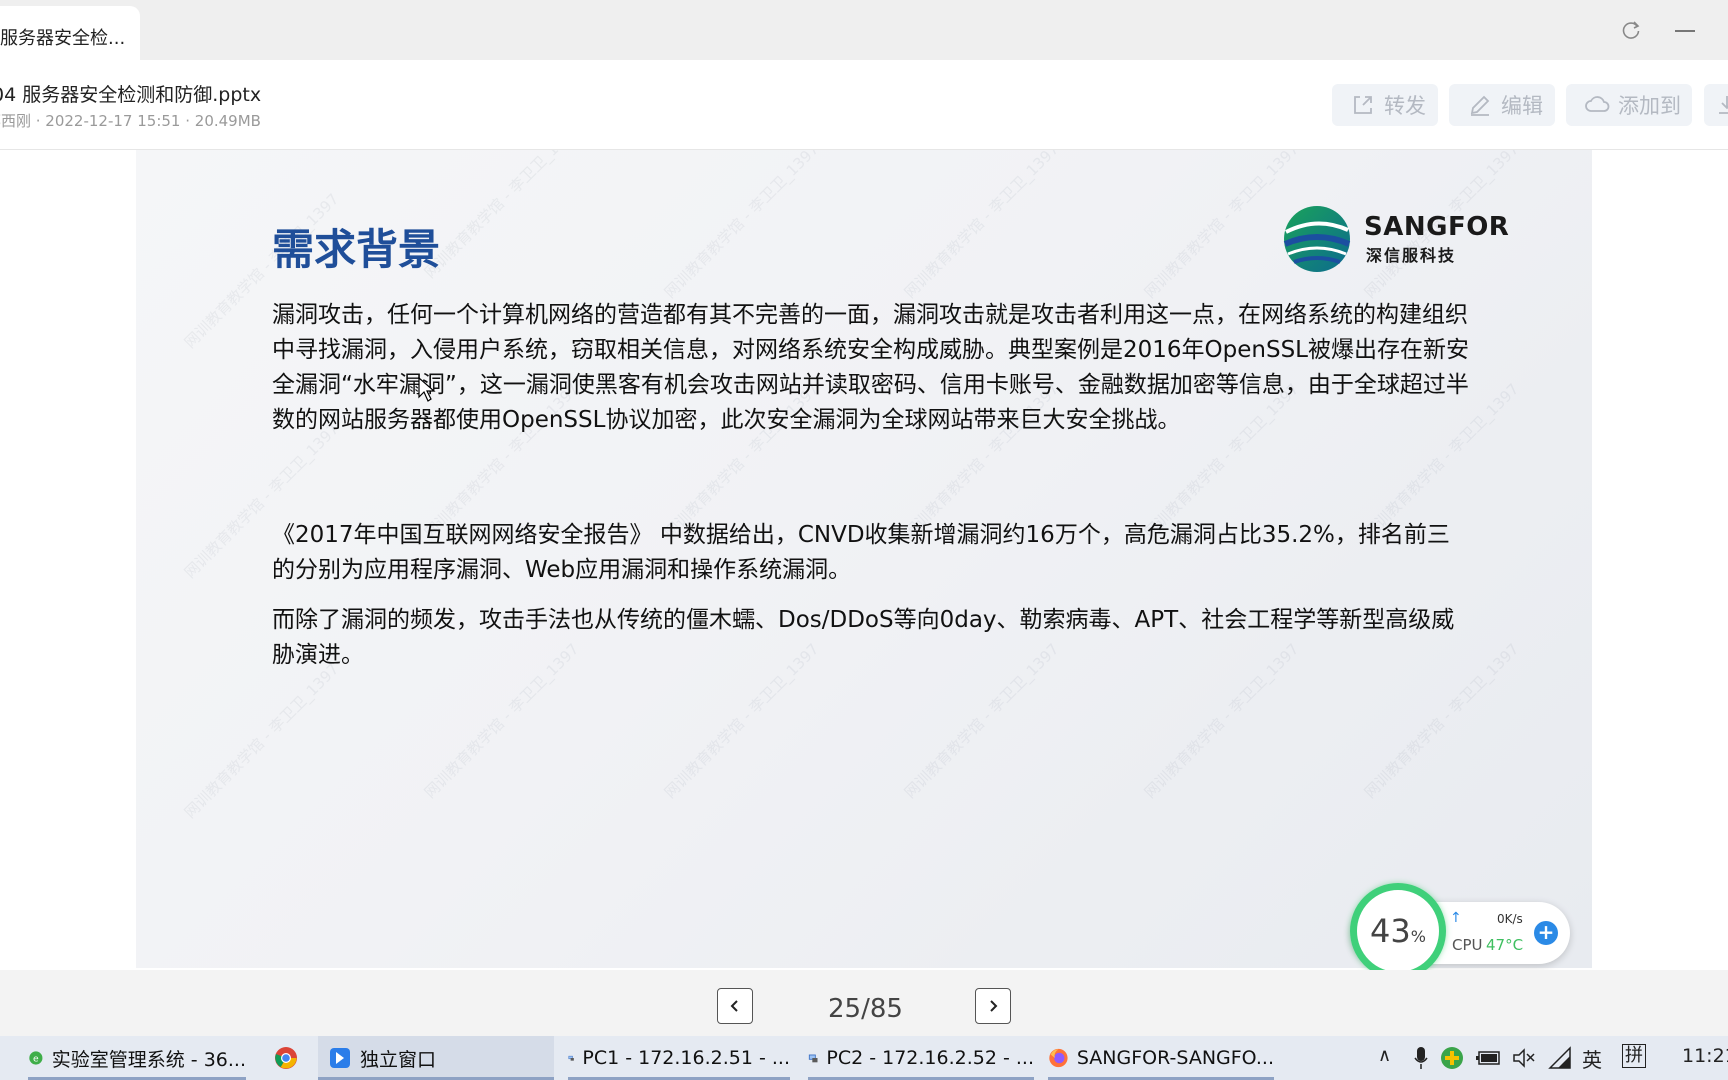 The height and width of the screenshot is (1080, 1728). Describe the element at coordinates (340, 1058) in the screenshot. I see `app-icon` at that location.